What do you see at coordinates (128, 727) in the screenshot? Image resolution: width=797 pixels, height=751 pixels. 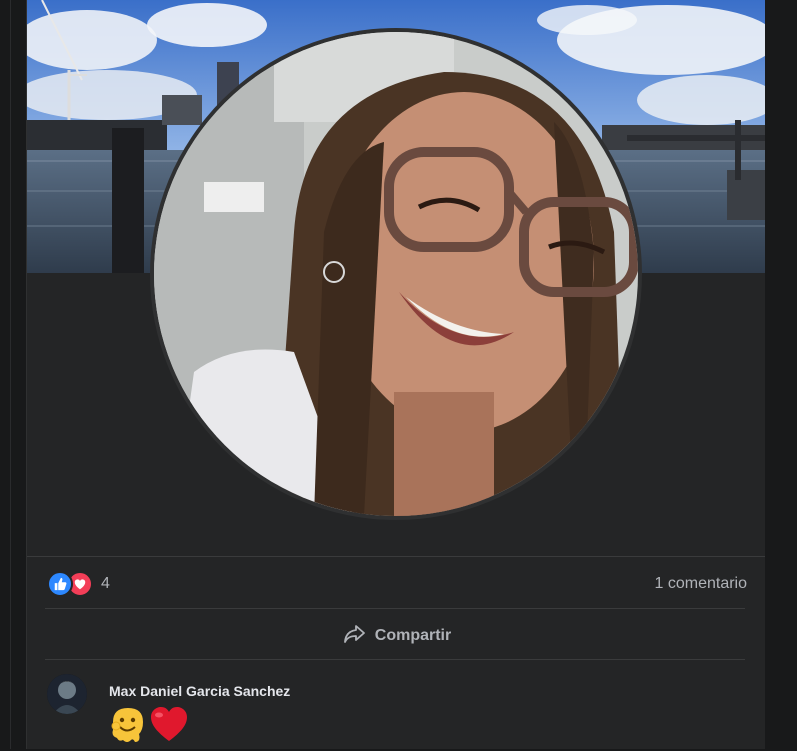 I see `melting-face-emoji-icon` at bounding box center [128, 727].